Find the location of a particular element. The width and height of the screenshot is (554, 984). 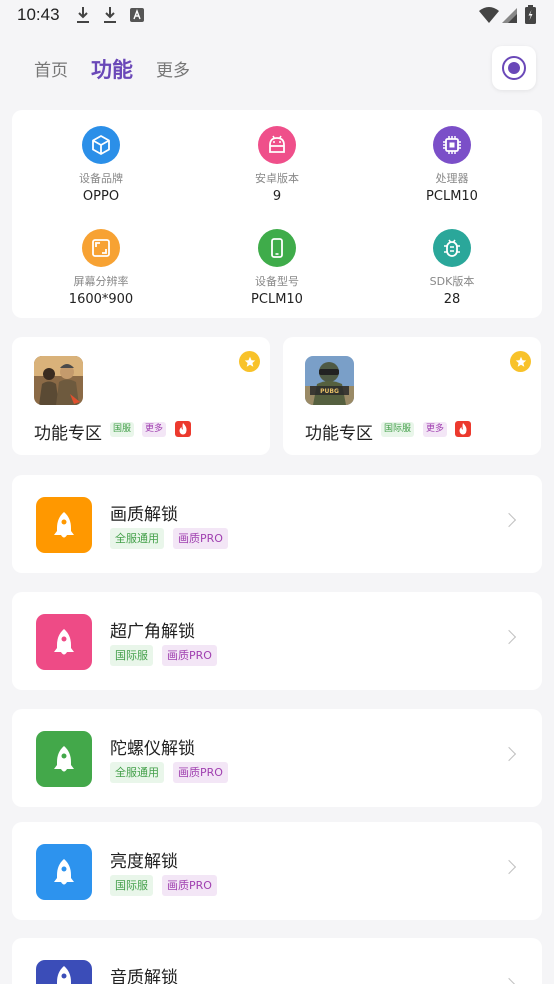

info-processor: 处理器 PCLM10 is located at coordinates (452, 165).